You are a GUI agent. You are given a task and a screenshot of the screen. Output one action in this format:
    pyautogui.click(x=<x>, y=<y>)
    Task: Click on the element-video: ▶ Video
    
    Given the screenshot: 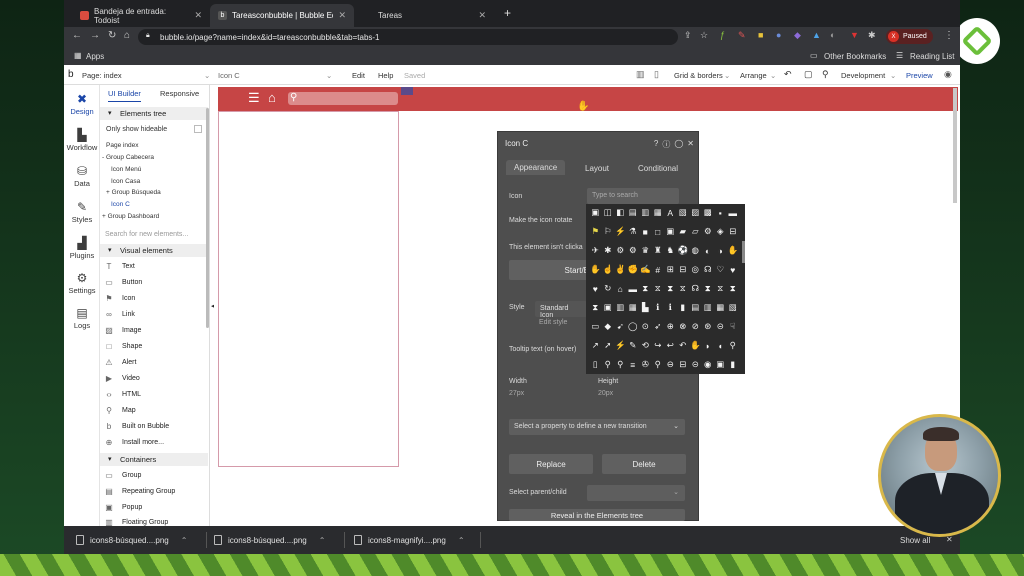 What is the action you would take?
    pyautogui.click(x=122, y=378)
    